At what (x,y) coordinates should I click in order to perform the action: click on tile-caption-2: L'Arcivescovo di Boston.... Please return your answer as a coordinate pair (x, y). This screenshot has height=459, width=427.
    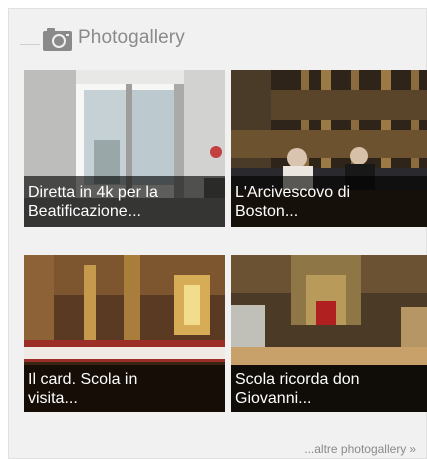
    Looking at the image, I should click on (329, 201).